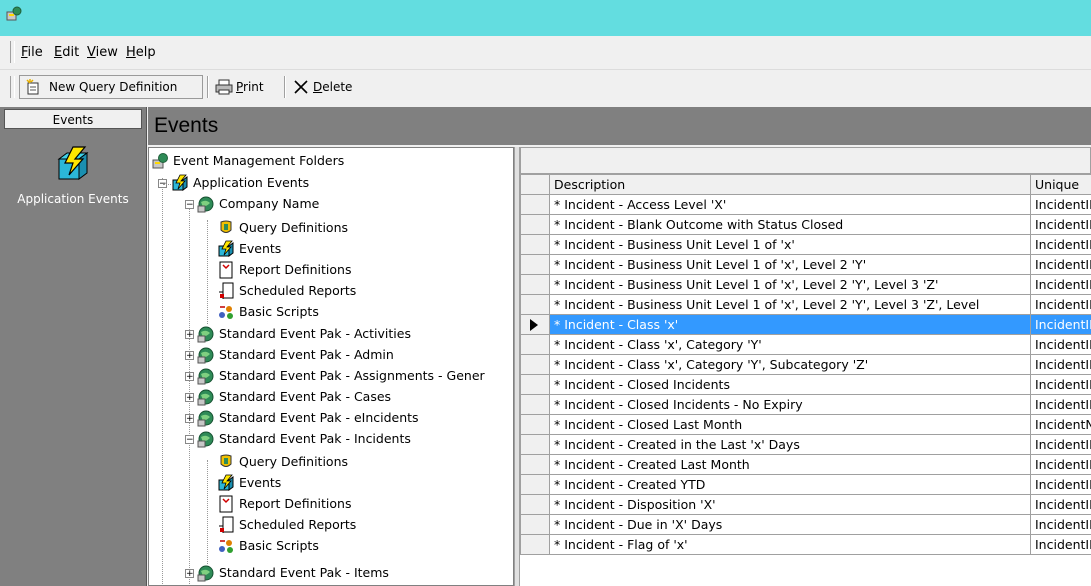 The height and width of the screenshot is (586, 1091). Describe the element at coordinates (293, 573) in the screenshot. I see `tree-node-pak-items: Standard Event Pak - Items` at that location.